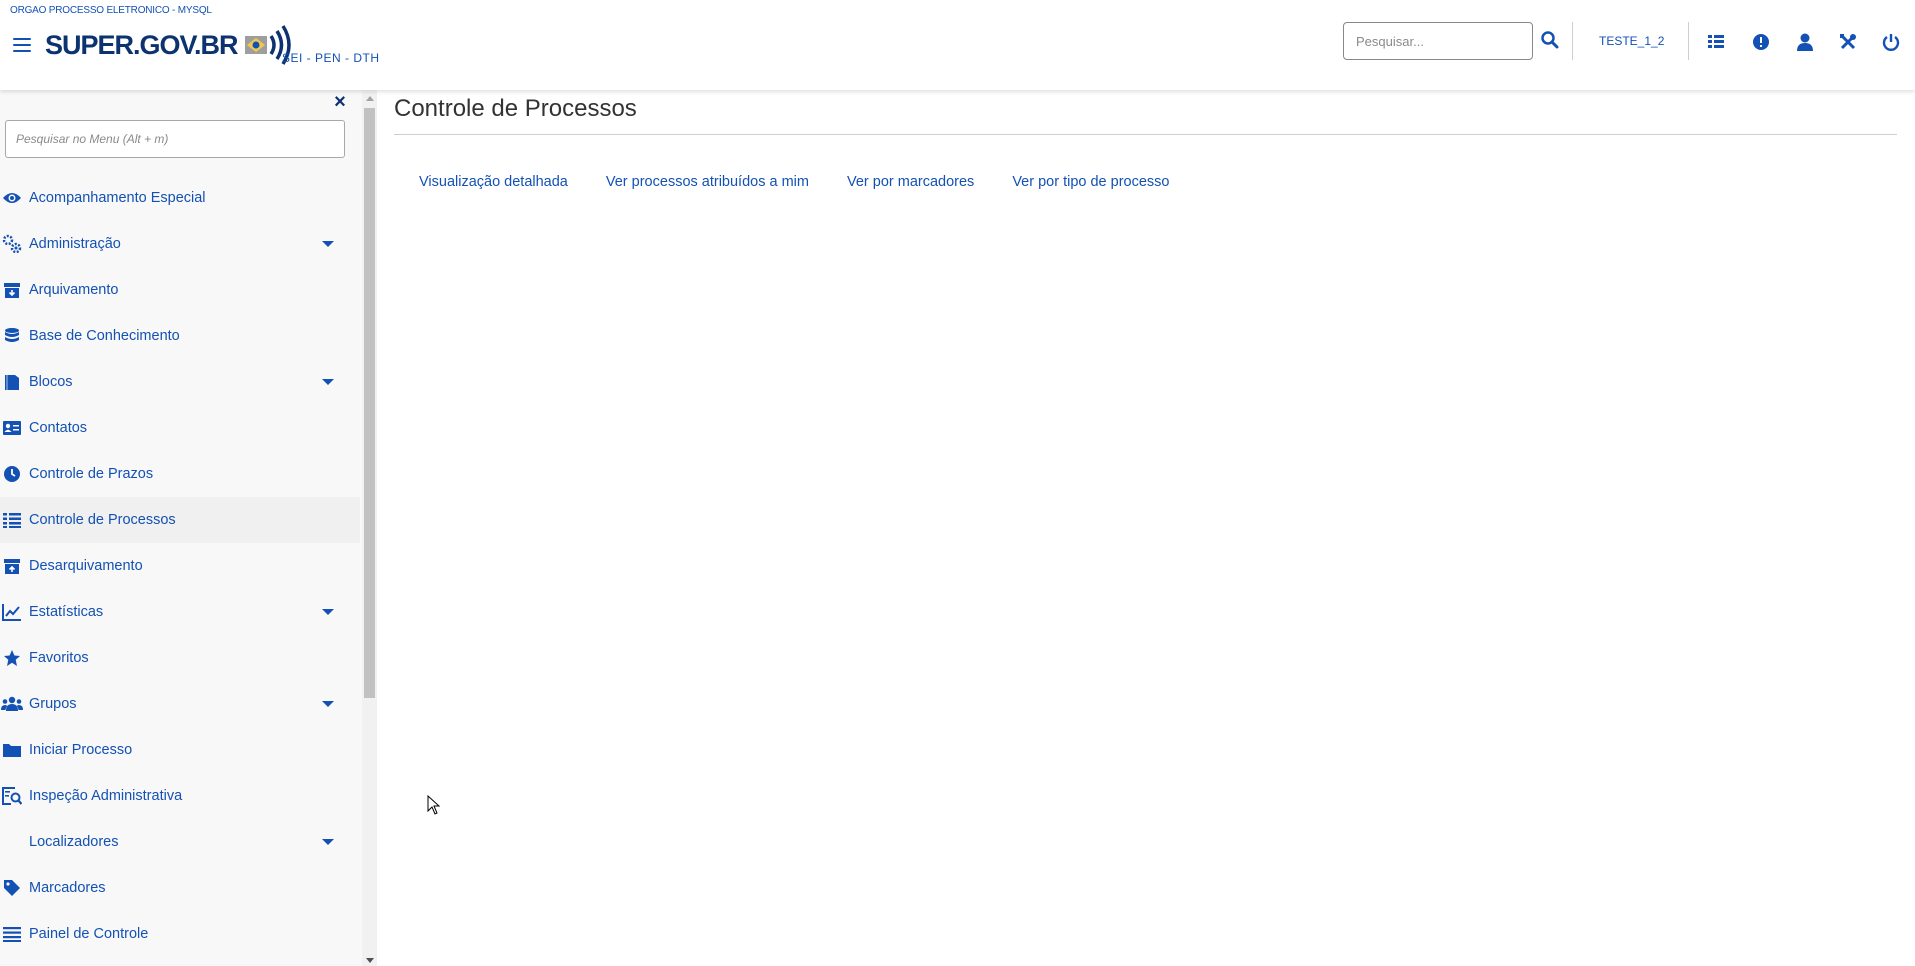 The image size is (1915, 966). I want to click on sidebar-item-label: Painel de Controle, so click(89, 934).